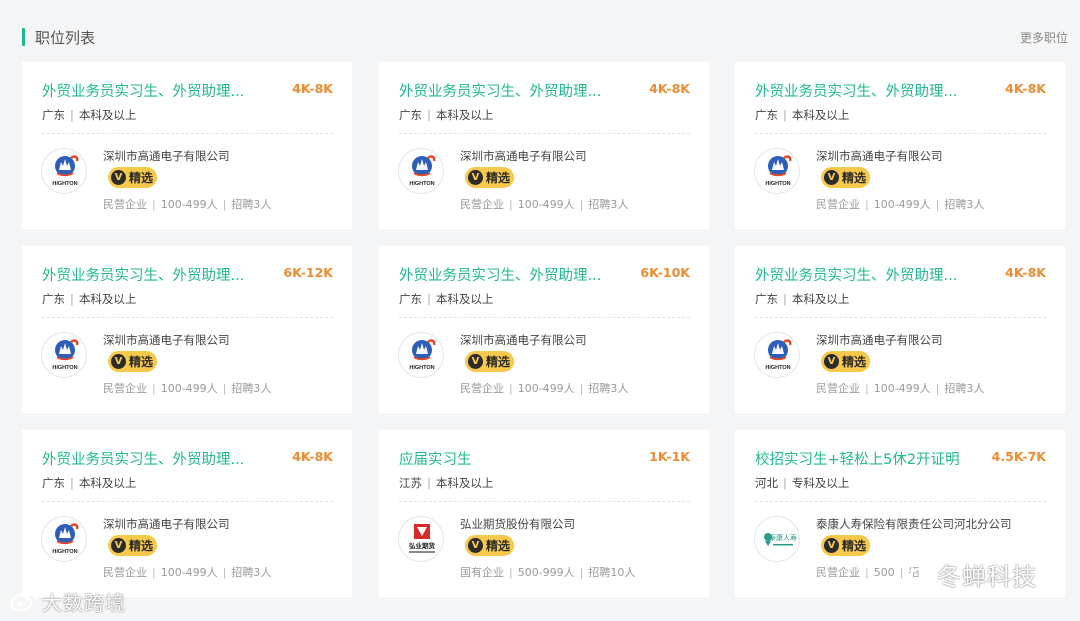 The height and width of the screenshot is (621, 1080). I want to click on job-salary: 6K-12K, so click(308, 272).